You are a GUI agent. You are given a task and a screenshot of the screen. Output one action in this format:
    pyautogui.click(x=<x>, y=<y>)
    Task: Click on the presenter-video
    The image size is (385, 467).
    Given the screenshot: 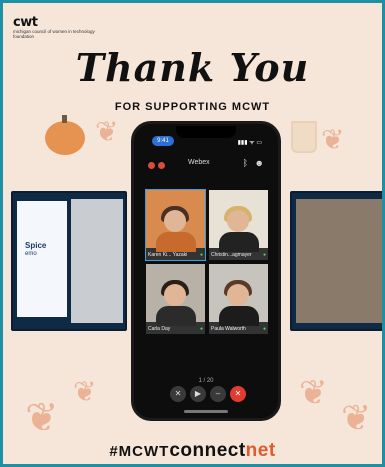 What is the action you would take?
    pyautogui.click(x=97, y=261)
    